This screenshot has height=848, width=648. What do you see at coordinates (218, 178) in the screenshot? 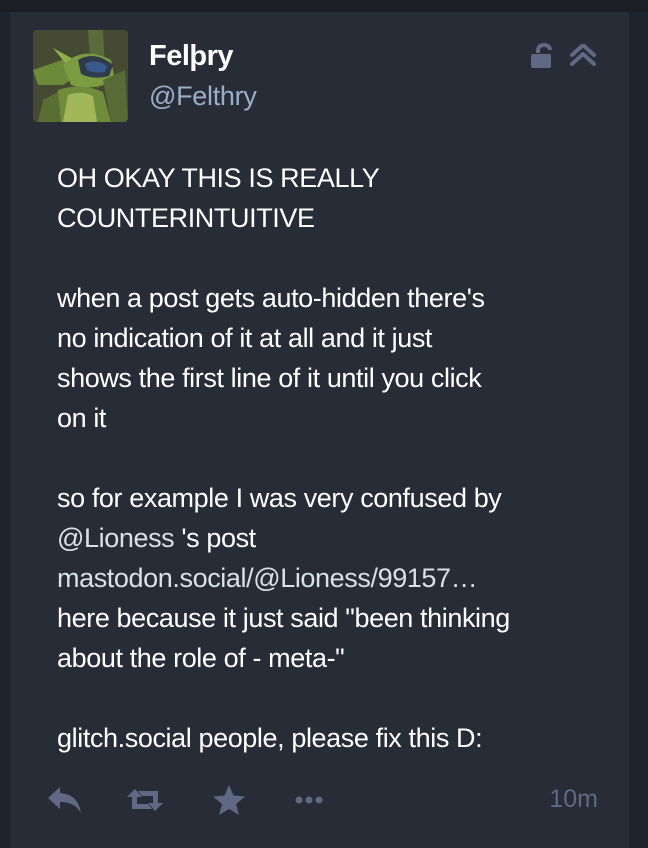
I see `content-line: OH OKAY THIS IS REALLY` at bounding box center [218, 178].